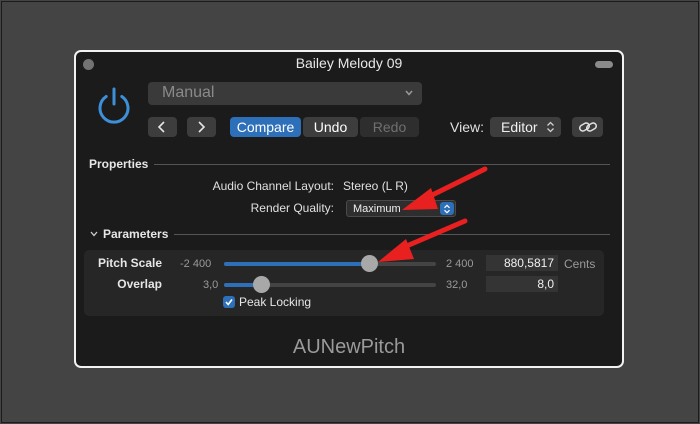 Image resolution: width=700 pixels, height=424 pixels. Describe the element at coordinates (261, 284) in the screenshot. I see `overlap-slider-knob` at that location.